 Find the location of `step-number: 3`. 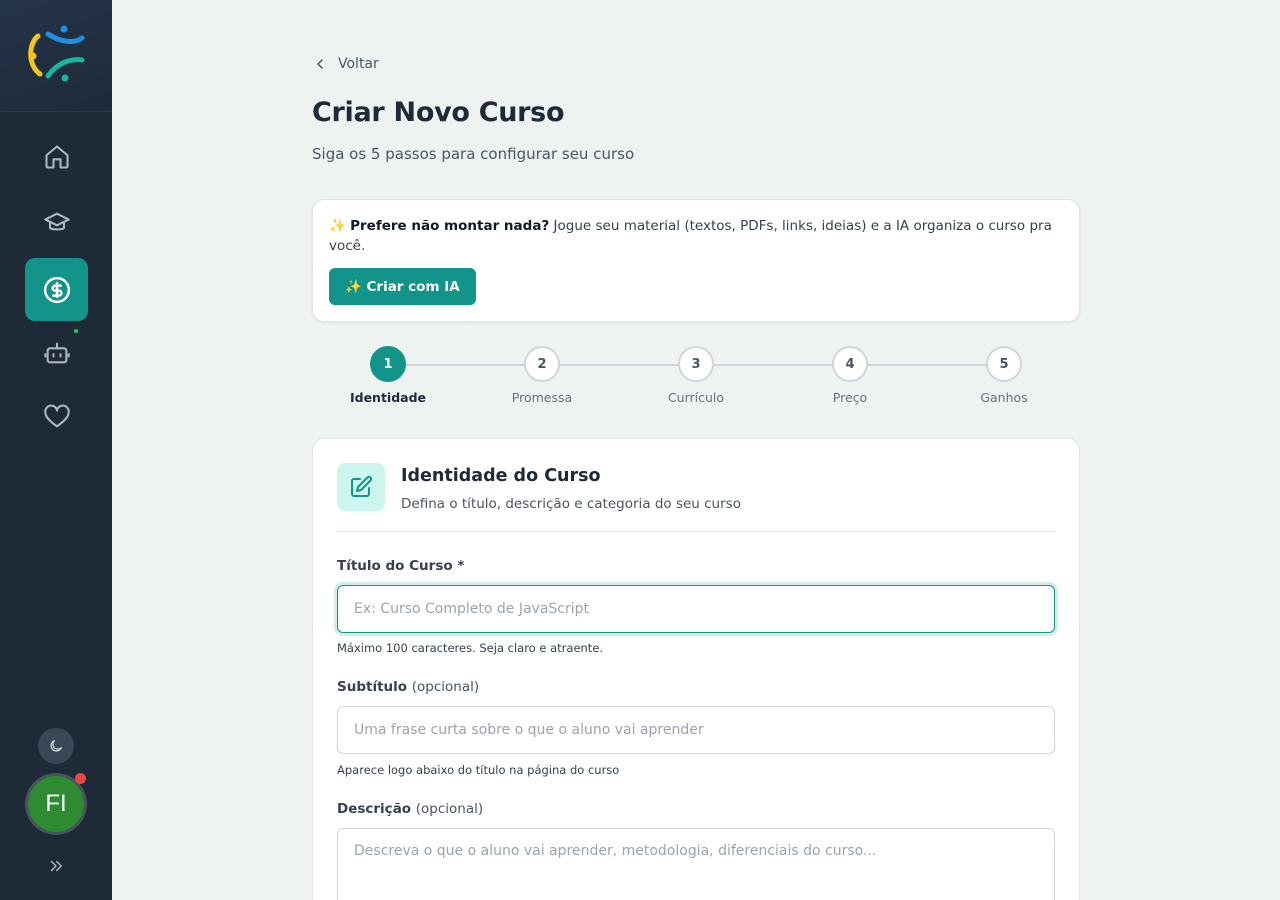

step-number: 3 is located at coordinates (696, 364).